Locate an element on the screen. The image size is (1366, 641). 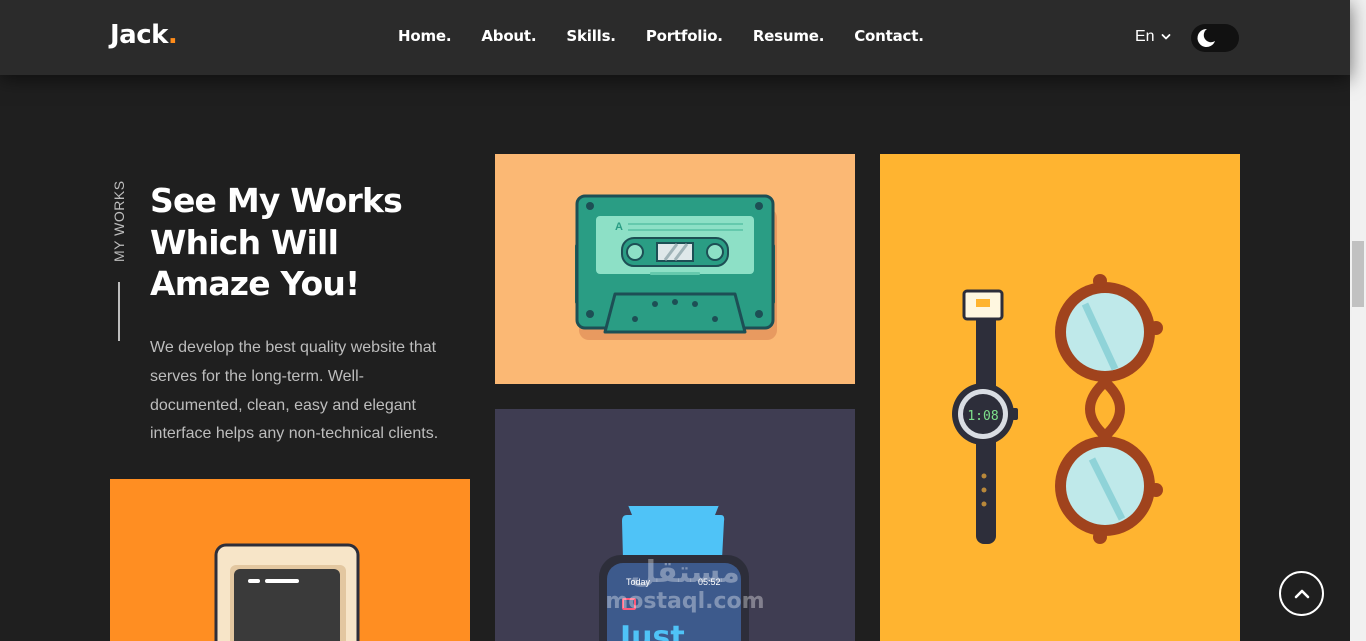
language-selector: En is located at coordinates (1153, 37).